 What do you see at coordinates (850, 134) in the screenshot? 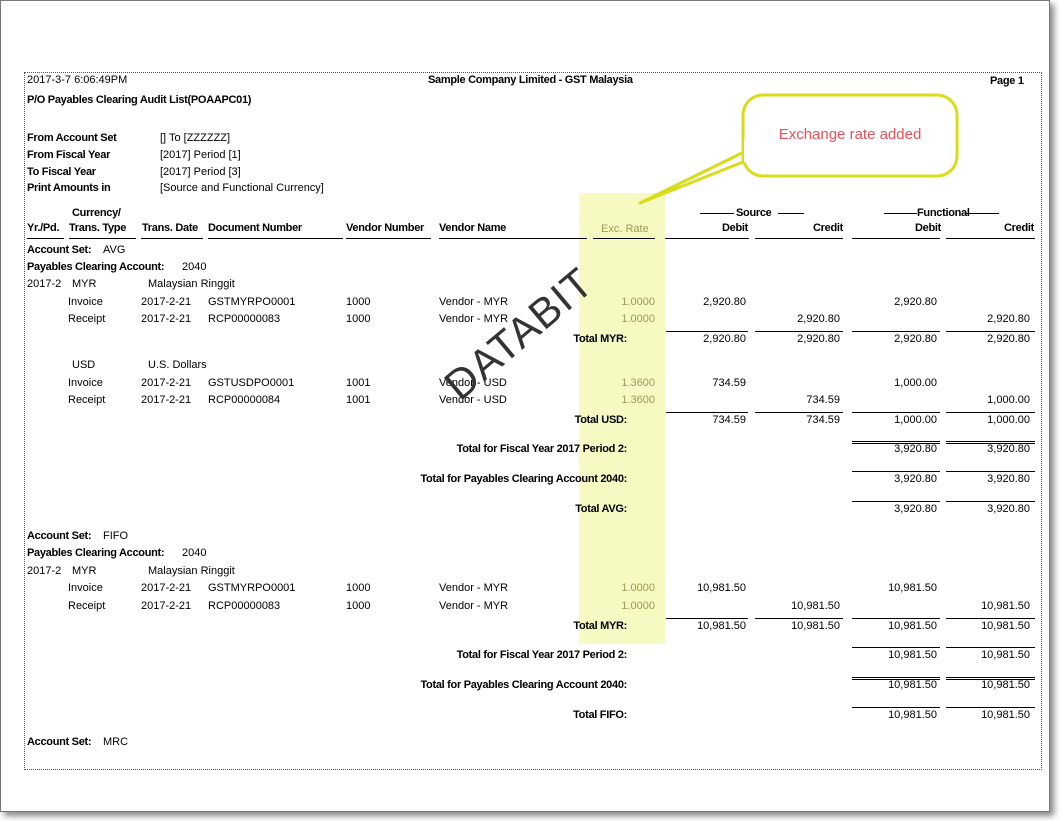
I see `callout-text: Exchange rate added` at bounding box center [850, 134].